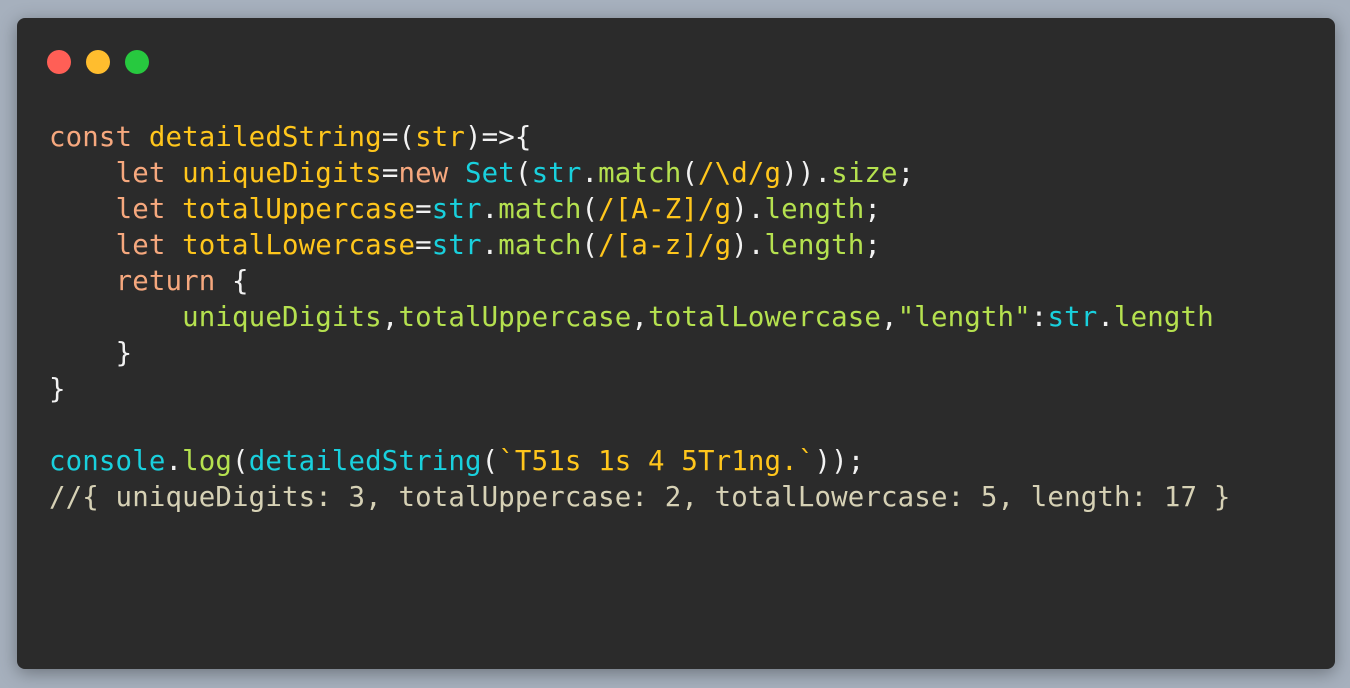 This screenshot has width=1350, height=688. What do you see at coordinates (864, 173) in the screenshot?
I see `code-token: size` at bounding box center [864, 173].